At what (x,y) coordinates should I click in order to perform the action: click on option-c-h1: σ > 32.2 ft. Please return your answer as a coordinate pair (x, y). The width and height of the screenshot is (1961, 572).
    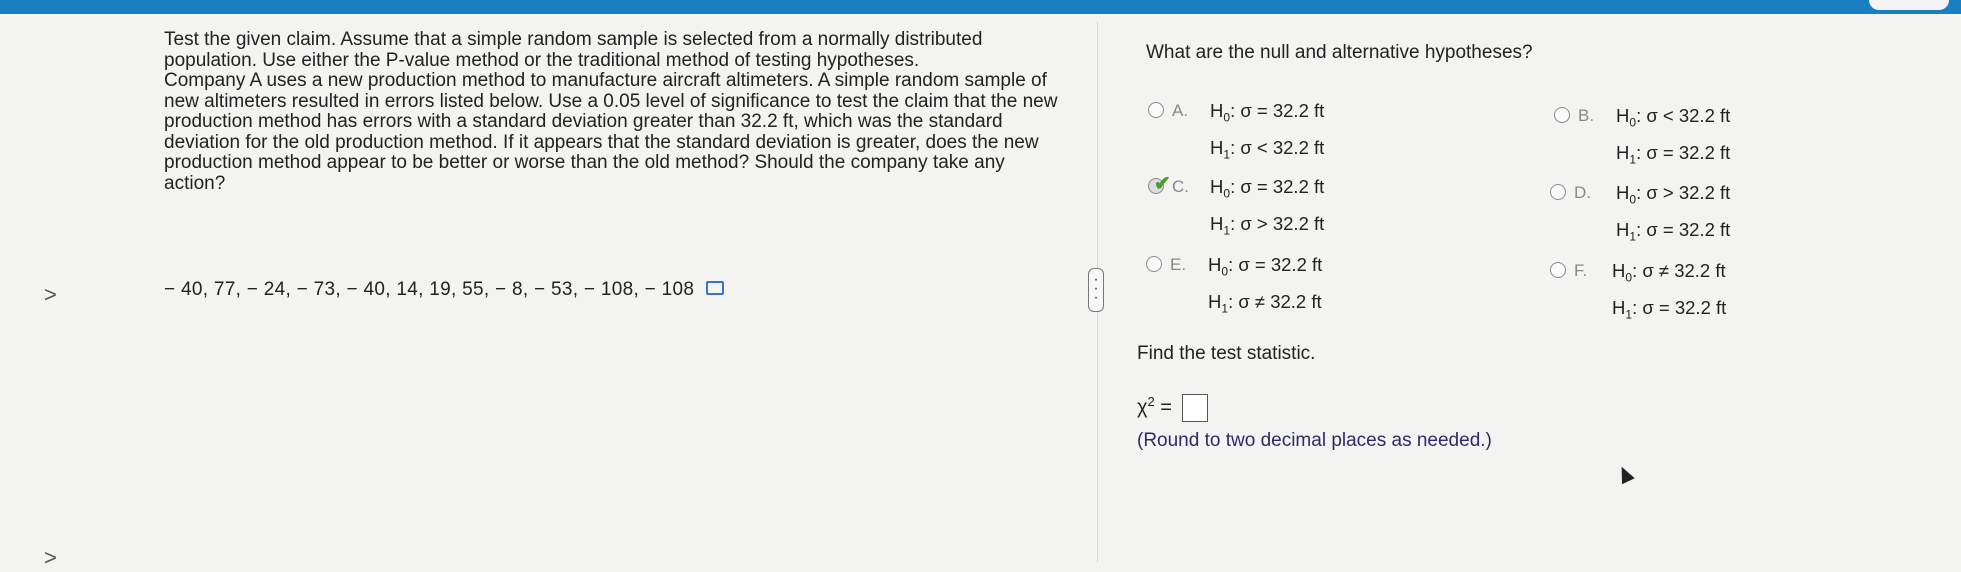
    Looking at the image, I should click on (1282, 223).